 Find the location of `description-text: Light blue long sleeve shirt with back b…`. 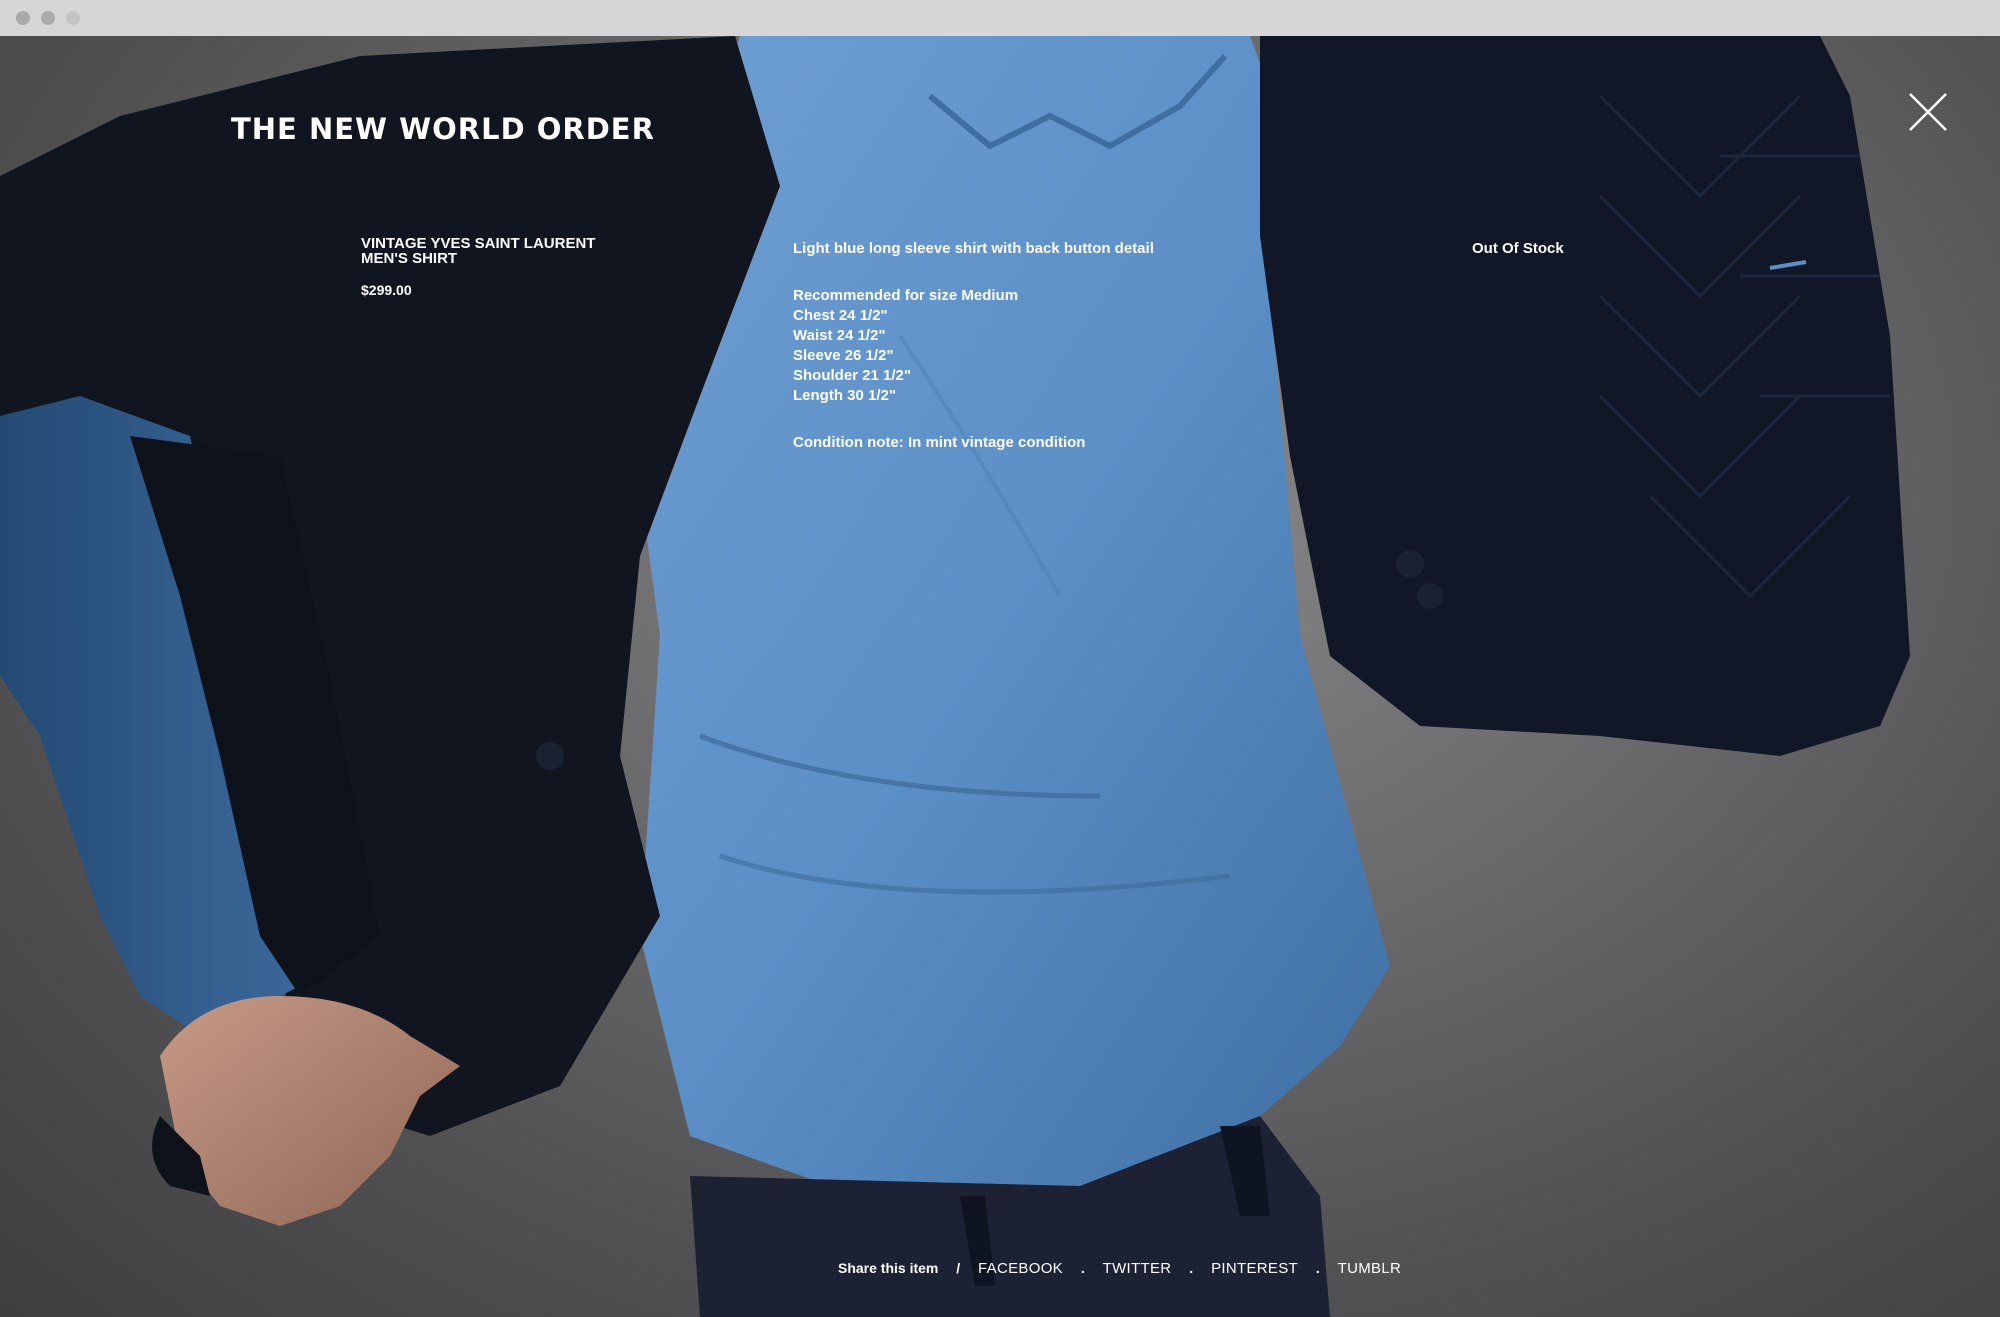

description-text: Light blue long sleeve shirt with back b… is located at coordinates (973, 248).